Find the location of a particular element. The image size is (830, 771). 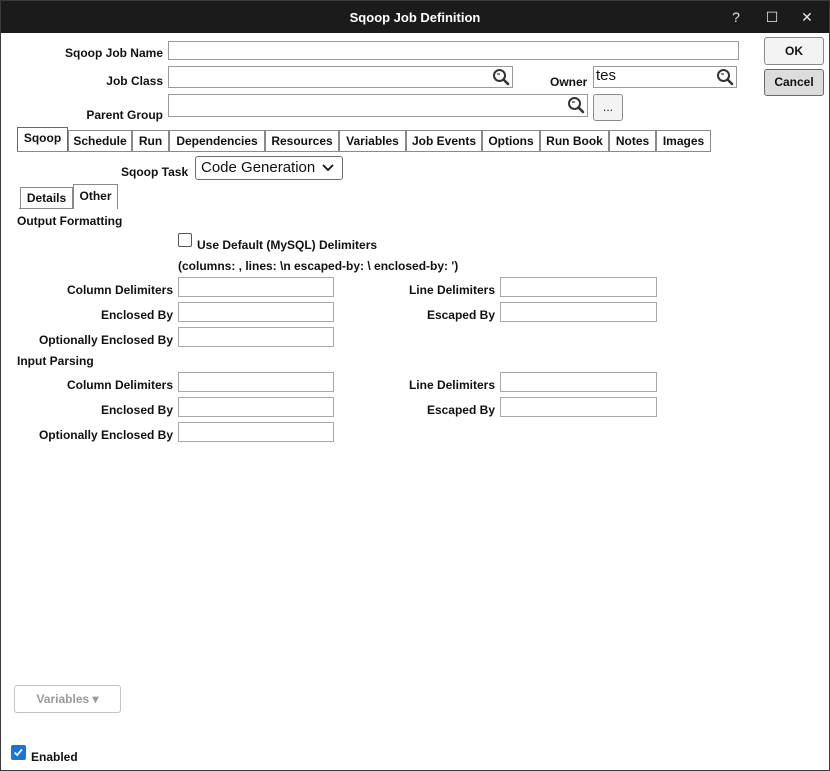

job-class-input is located at coordinates (340, 77).